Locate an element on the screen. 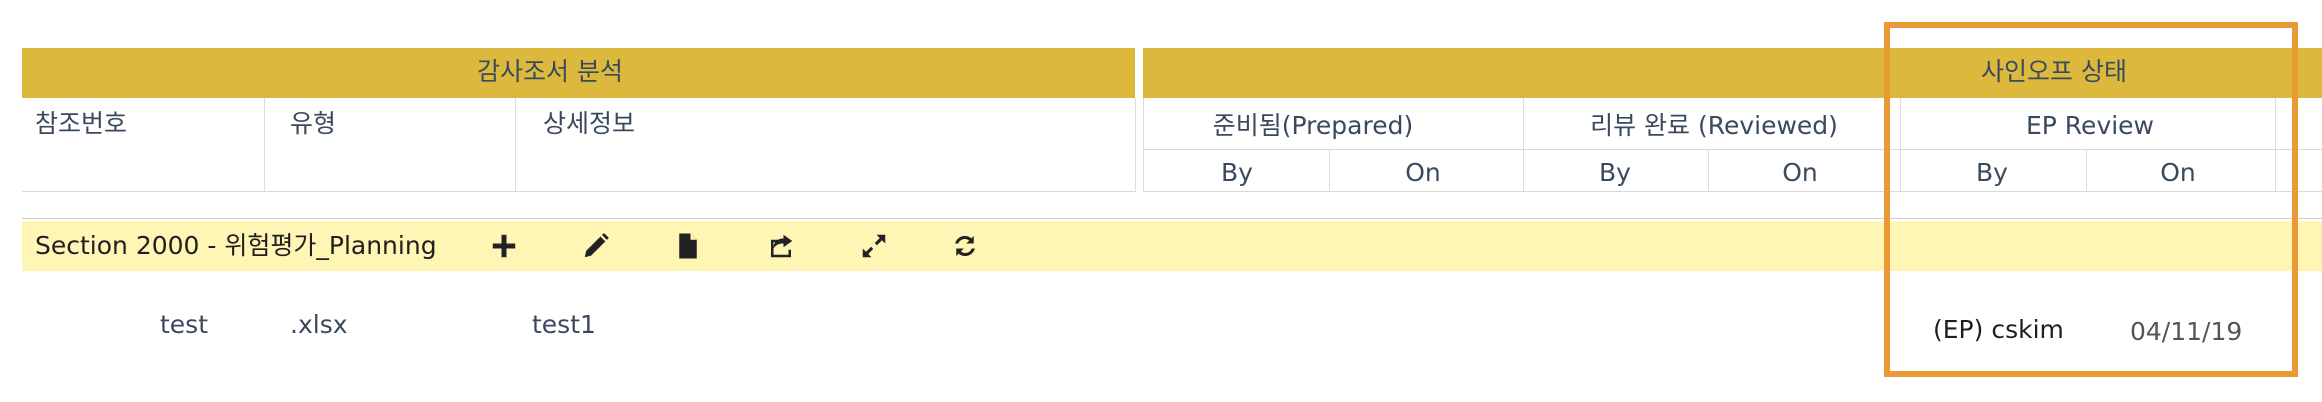 The image size is (2322, 402). subheader-prepared-on: On is located at coordinates (1423, 172).